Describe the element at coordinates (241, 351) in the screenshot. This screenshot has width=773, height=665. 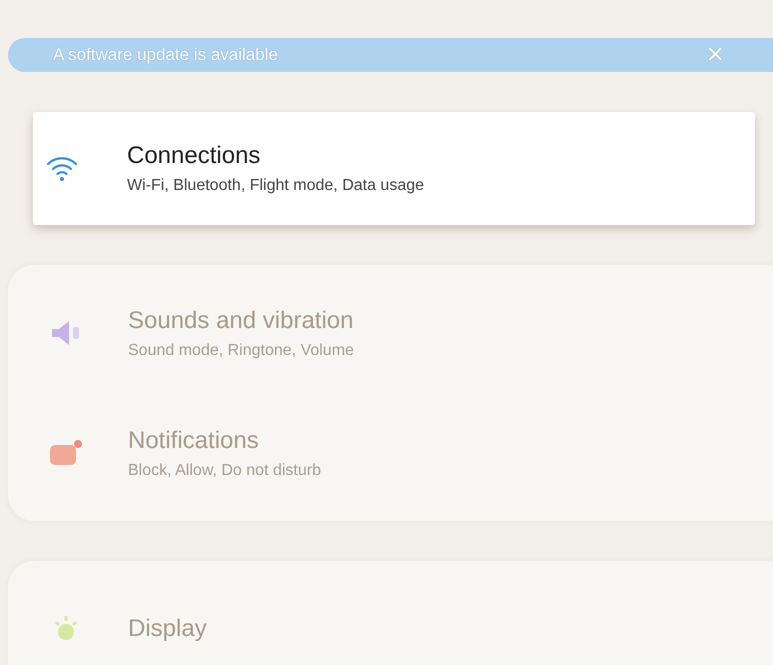
I see `settings-item-subtitle: Sound mode, Ringtone, Volume` at that location.